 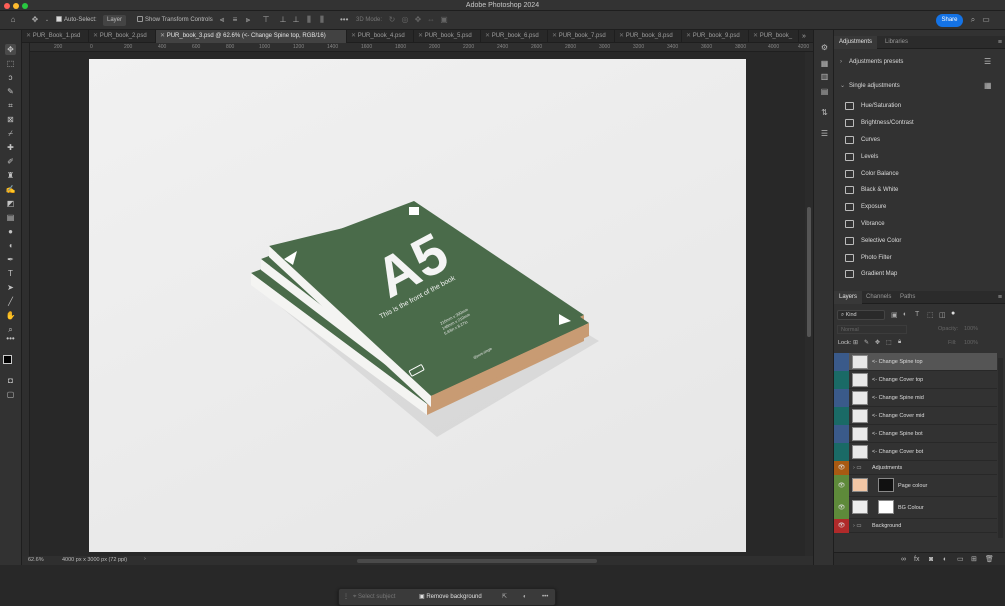 What do you see at coordinates (10, 245) in the screenshot?
I see `dodge-tool-icon: ◖` at bounding box center [10, 245].